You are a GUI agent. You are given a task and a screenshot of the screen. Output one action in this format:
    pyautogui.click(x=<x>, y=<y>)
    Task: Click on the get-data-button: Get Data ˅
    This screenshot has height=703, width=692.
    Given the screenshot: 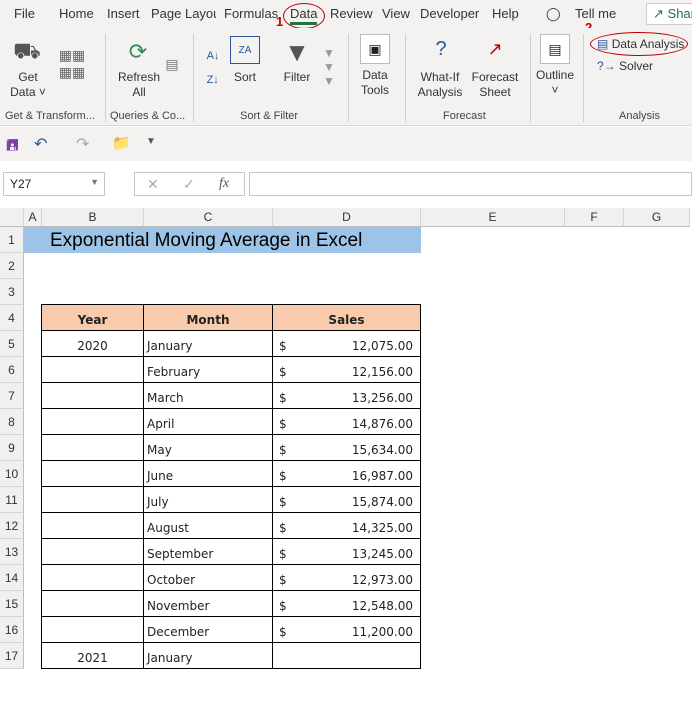 What is the action you would take?
    pyautogui.click(x=28, y=85)
    